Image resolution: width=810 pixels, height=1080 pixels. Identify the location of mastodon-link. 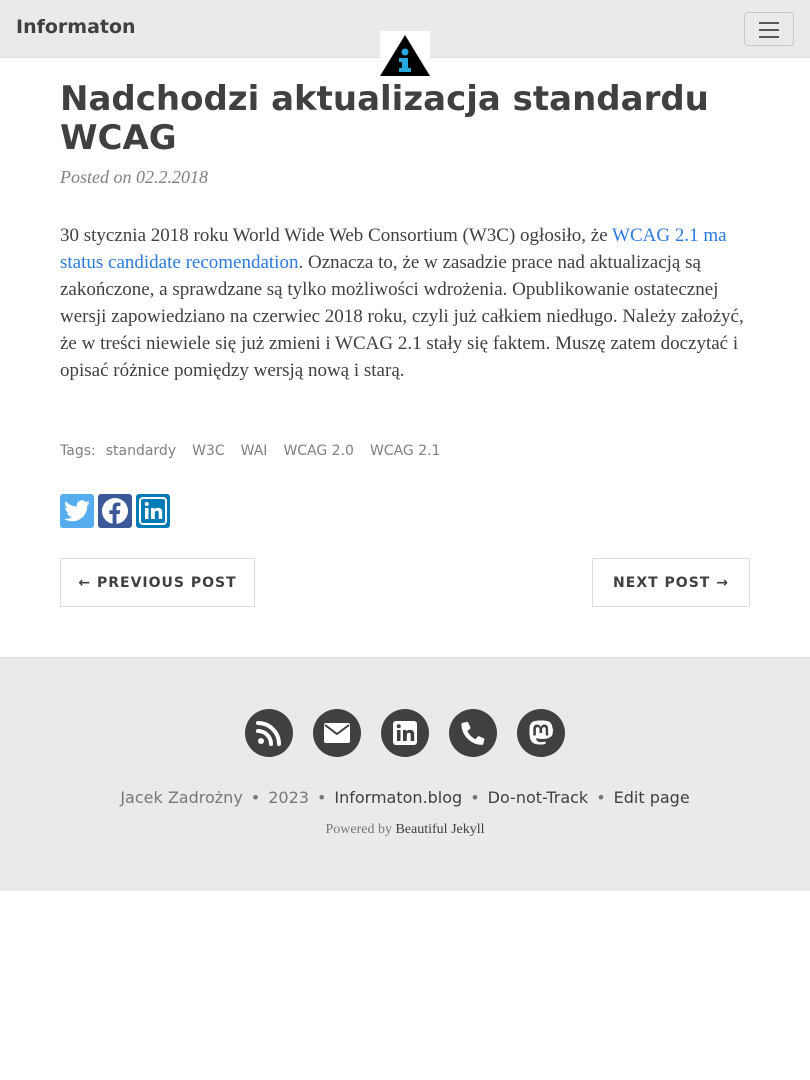
(541, 733).